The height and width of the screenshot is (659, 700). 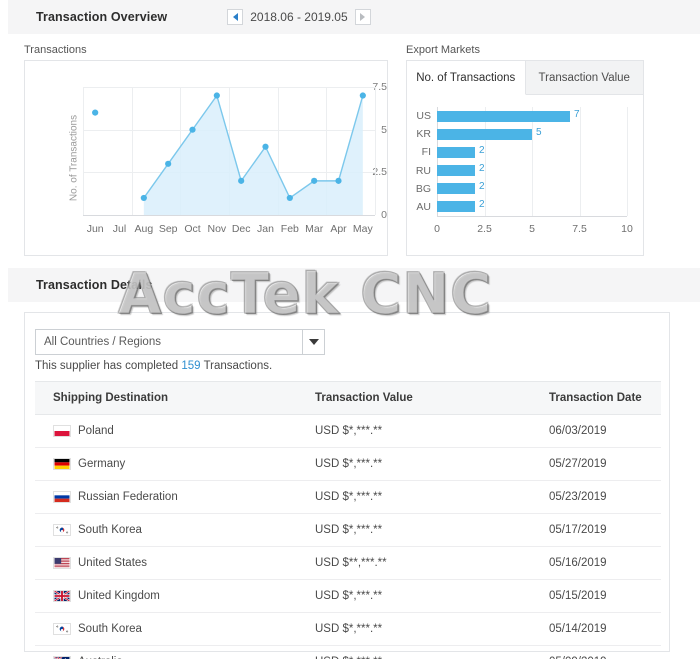 I want to click on axis-line, so click(x=532, y=216).